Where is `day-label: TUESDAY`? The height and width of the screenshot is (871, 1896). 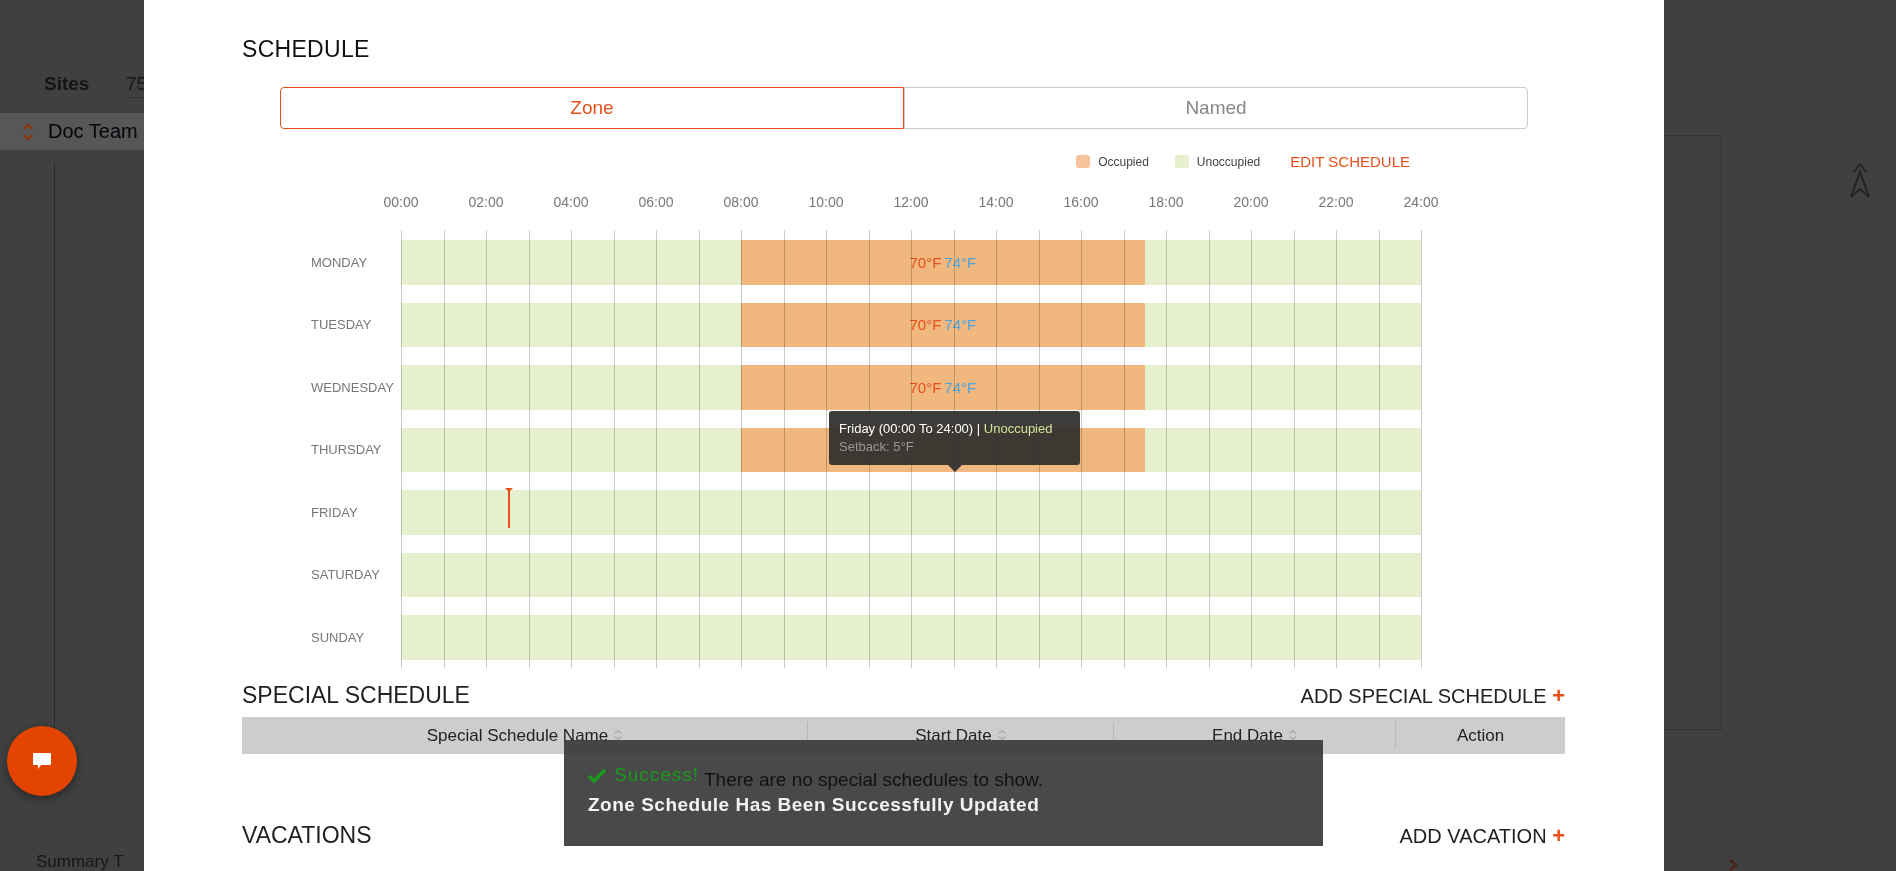
day-label: TUESDAY is located at coordinates (342, 325).